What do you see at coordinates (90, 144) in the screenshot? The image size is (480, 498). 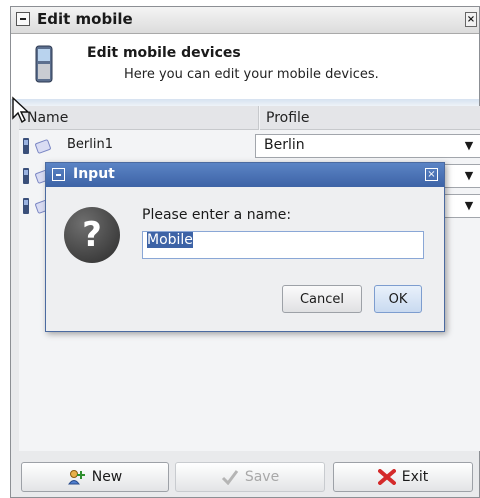 I see `row-name: Berlin1` at bounding box center [90, 144].